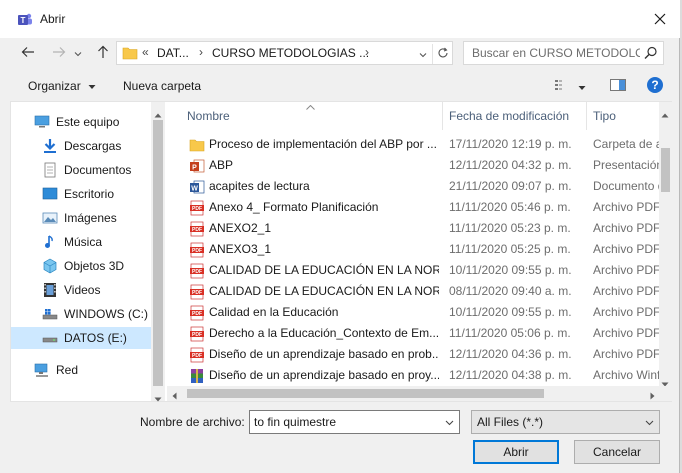  I want to click on file-date: 11/11/2020 05:46 p. m., so click(510, 207).